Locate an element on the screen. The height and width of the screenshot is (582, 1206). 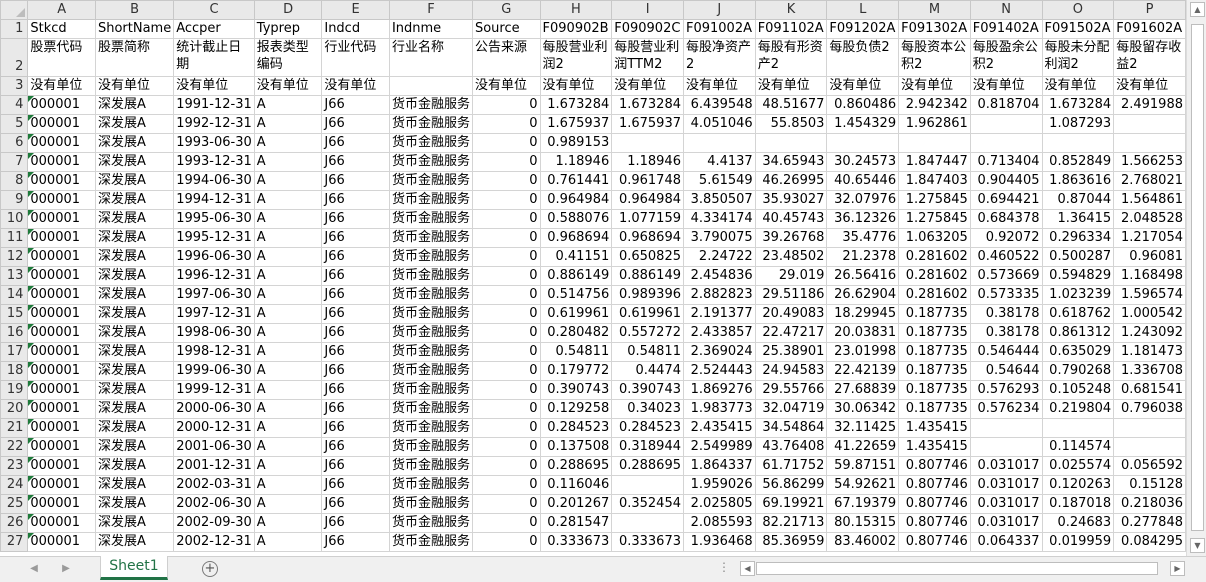
cell: 1.18946 is located at coordinates (647, 162).